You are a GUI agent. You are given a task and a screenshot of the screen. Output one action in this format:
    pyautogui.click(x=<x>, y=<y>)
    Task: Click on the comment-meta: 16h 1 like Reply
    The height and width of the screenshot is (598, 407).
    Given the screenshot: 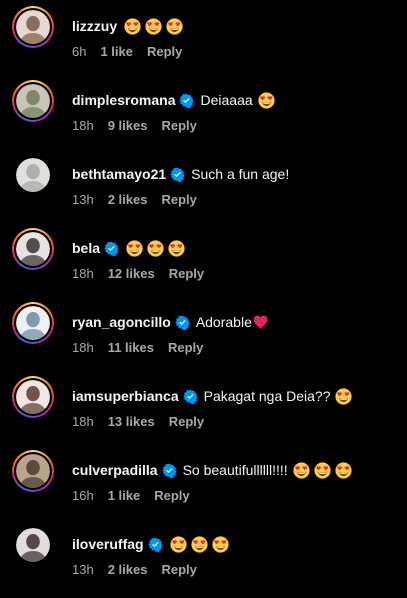 What is the action you would take?
    pyautogui.click(x=131, y=495)
    